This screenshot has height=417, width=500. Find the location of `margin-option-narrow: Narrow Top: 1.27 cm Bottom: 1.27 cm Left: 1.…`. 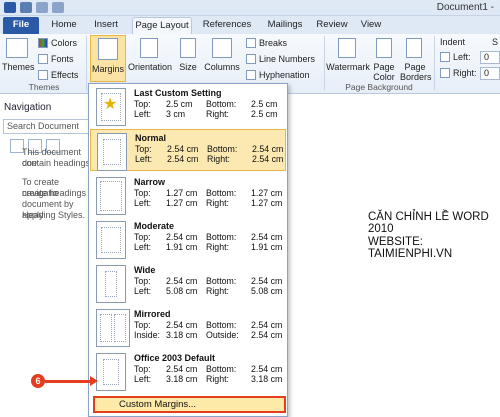

margin-option-narrow: Narrow Top: 1.27 cm Bottom: 1.27 cm Left: 1.… is located at coordinates (188, 195).